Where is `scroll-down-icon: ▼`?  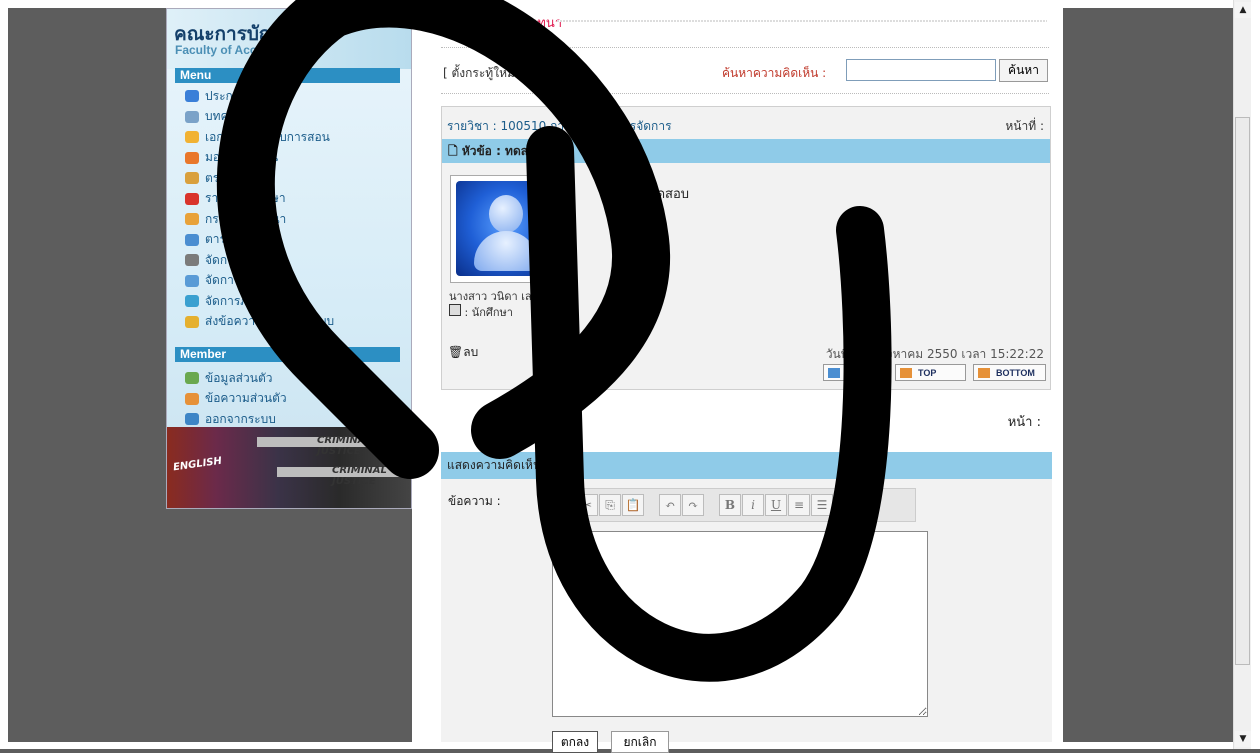
scroll-down-icon: ▼ is located at coordinates (1243, 739).